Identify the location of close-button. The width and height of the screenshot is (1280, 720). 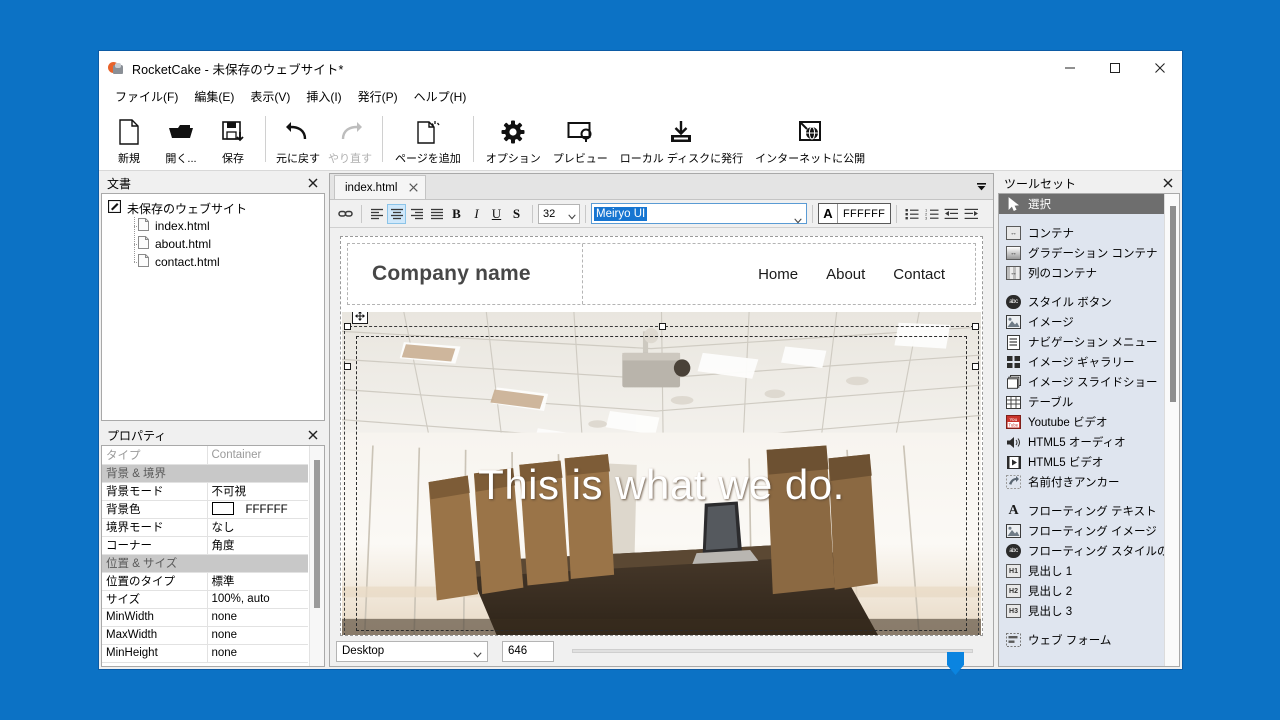
(1159, 68).